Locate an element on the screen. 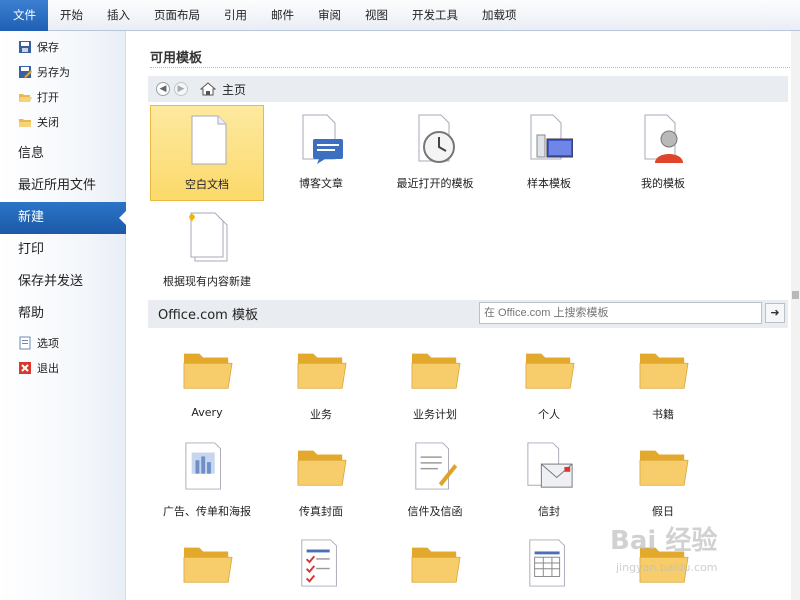  office-template-13: 发票 is located at coordinates (549, 566).